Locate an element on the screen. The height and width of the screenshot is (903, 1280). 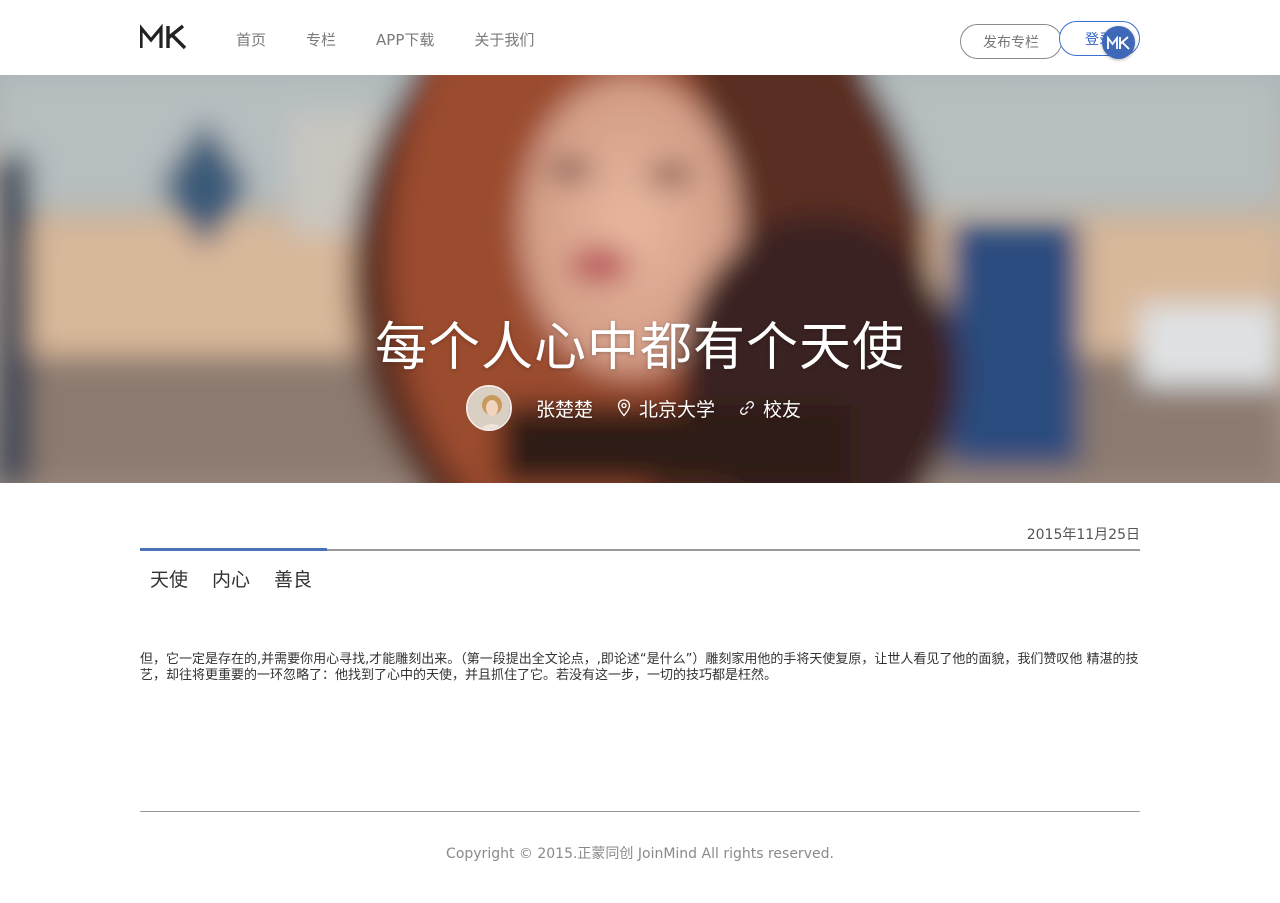
author-location: 北京大学 is located at coordinates (666, 408).